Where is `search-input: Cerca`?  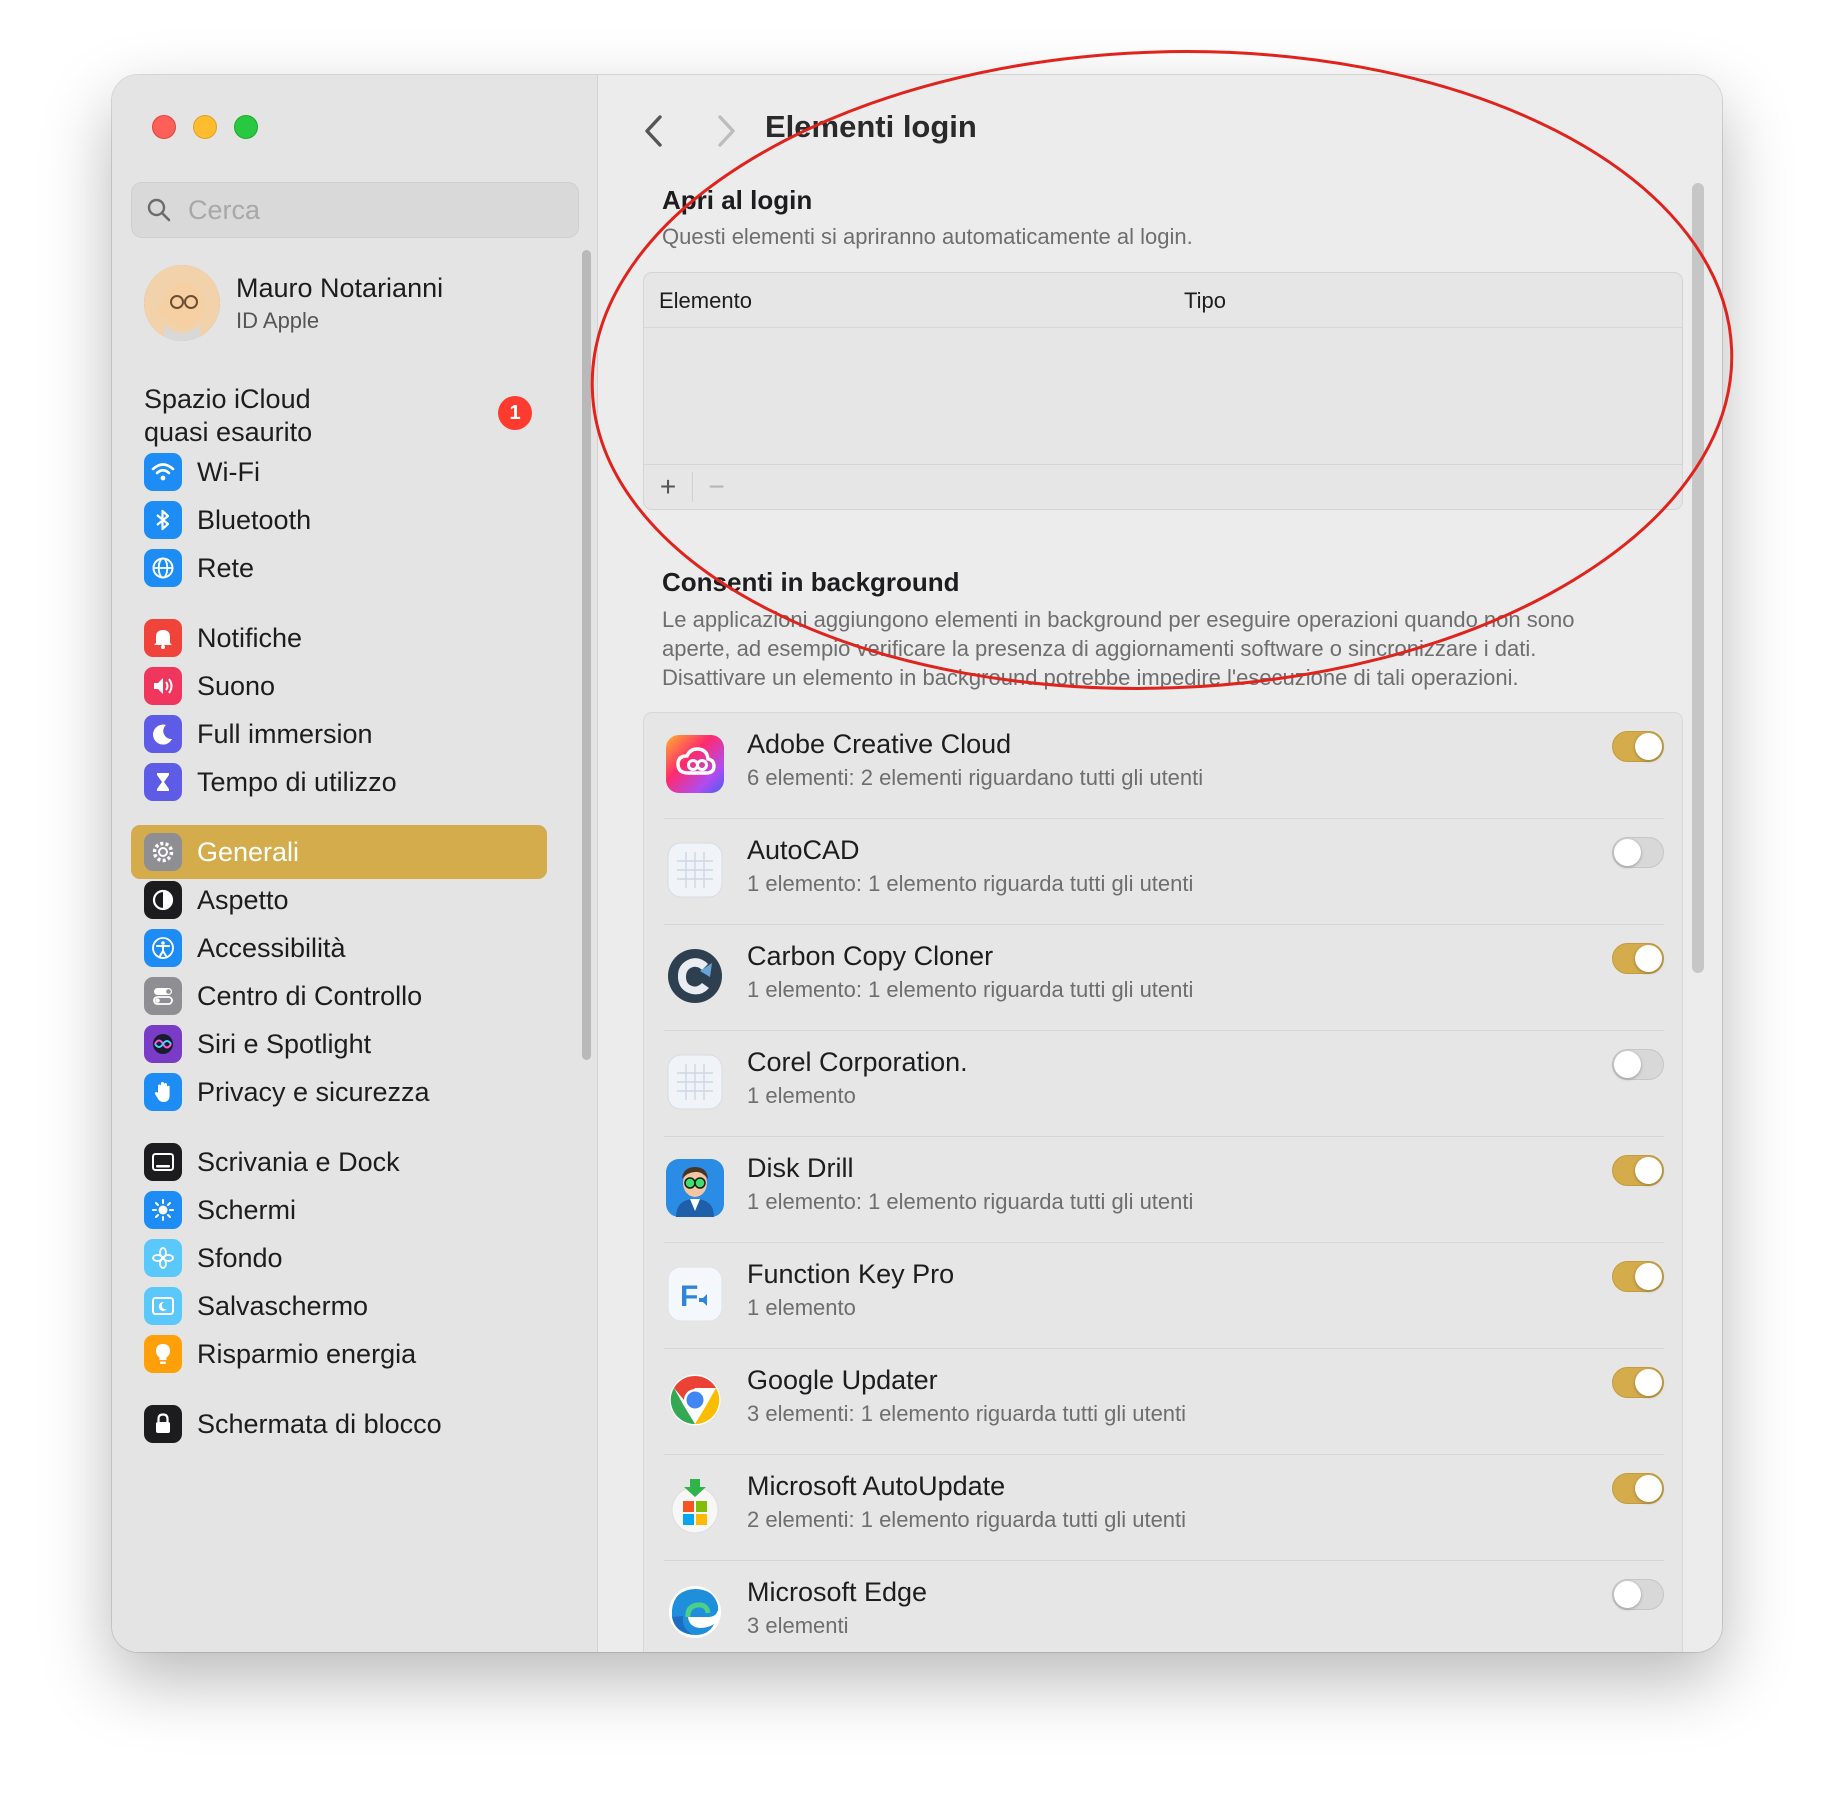
search-input: Cerca is located at coordinates (355, 210).